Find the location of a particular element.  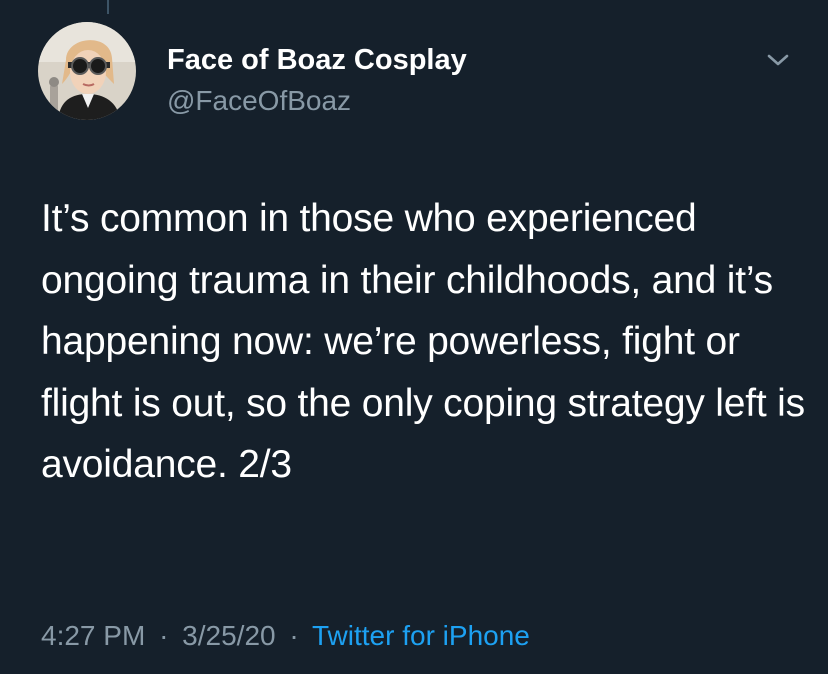

tweet-date: 3/25/20 is located at coordinates (228, 635).